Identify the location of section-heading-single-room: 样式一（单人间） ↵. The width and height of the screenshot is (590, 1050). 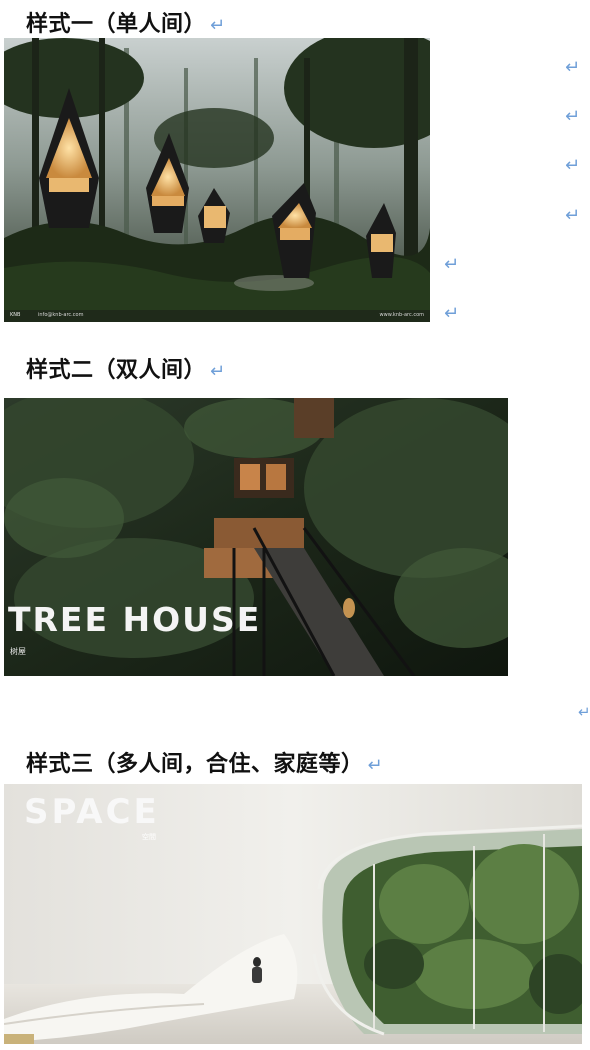
(126, 22).